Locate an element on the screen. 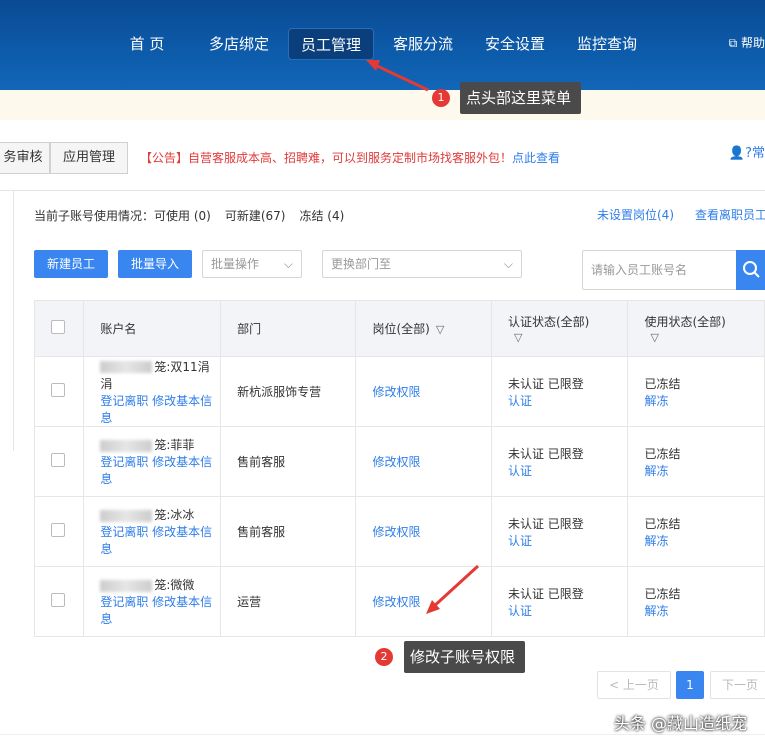 The width and height of the screenshot is (765, 750). new-employee-button: 新建员工 is located at coordinates (71, 264).